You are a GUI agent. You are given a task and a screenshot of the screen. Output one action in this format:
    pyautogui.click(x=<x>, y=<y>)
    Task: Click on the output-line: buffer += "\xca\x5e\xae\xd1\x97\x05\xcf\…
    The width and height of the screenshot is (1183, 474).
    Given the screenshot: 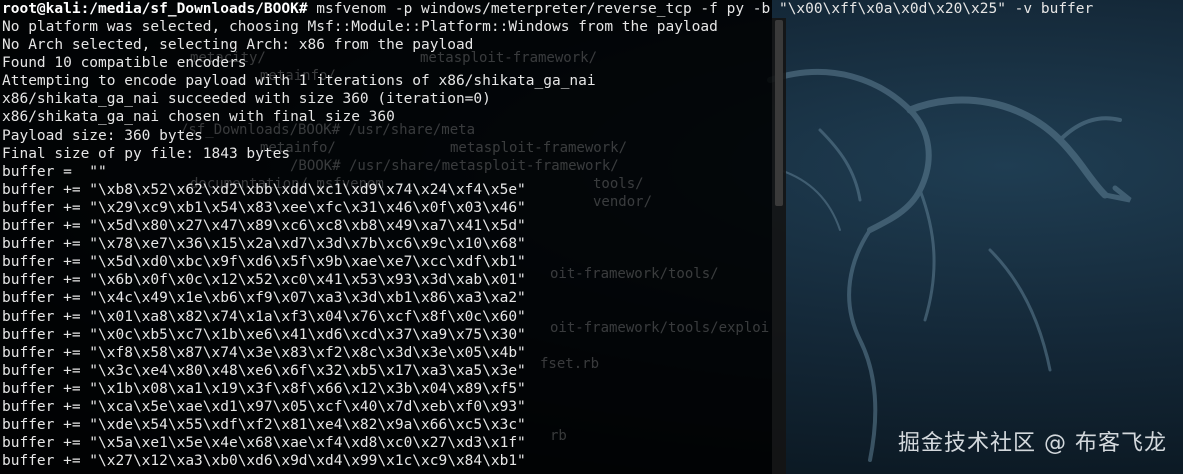 What is the action you would take?
    pyautogui.click(x=264, y=406)
    